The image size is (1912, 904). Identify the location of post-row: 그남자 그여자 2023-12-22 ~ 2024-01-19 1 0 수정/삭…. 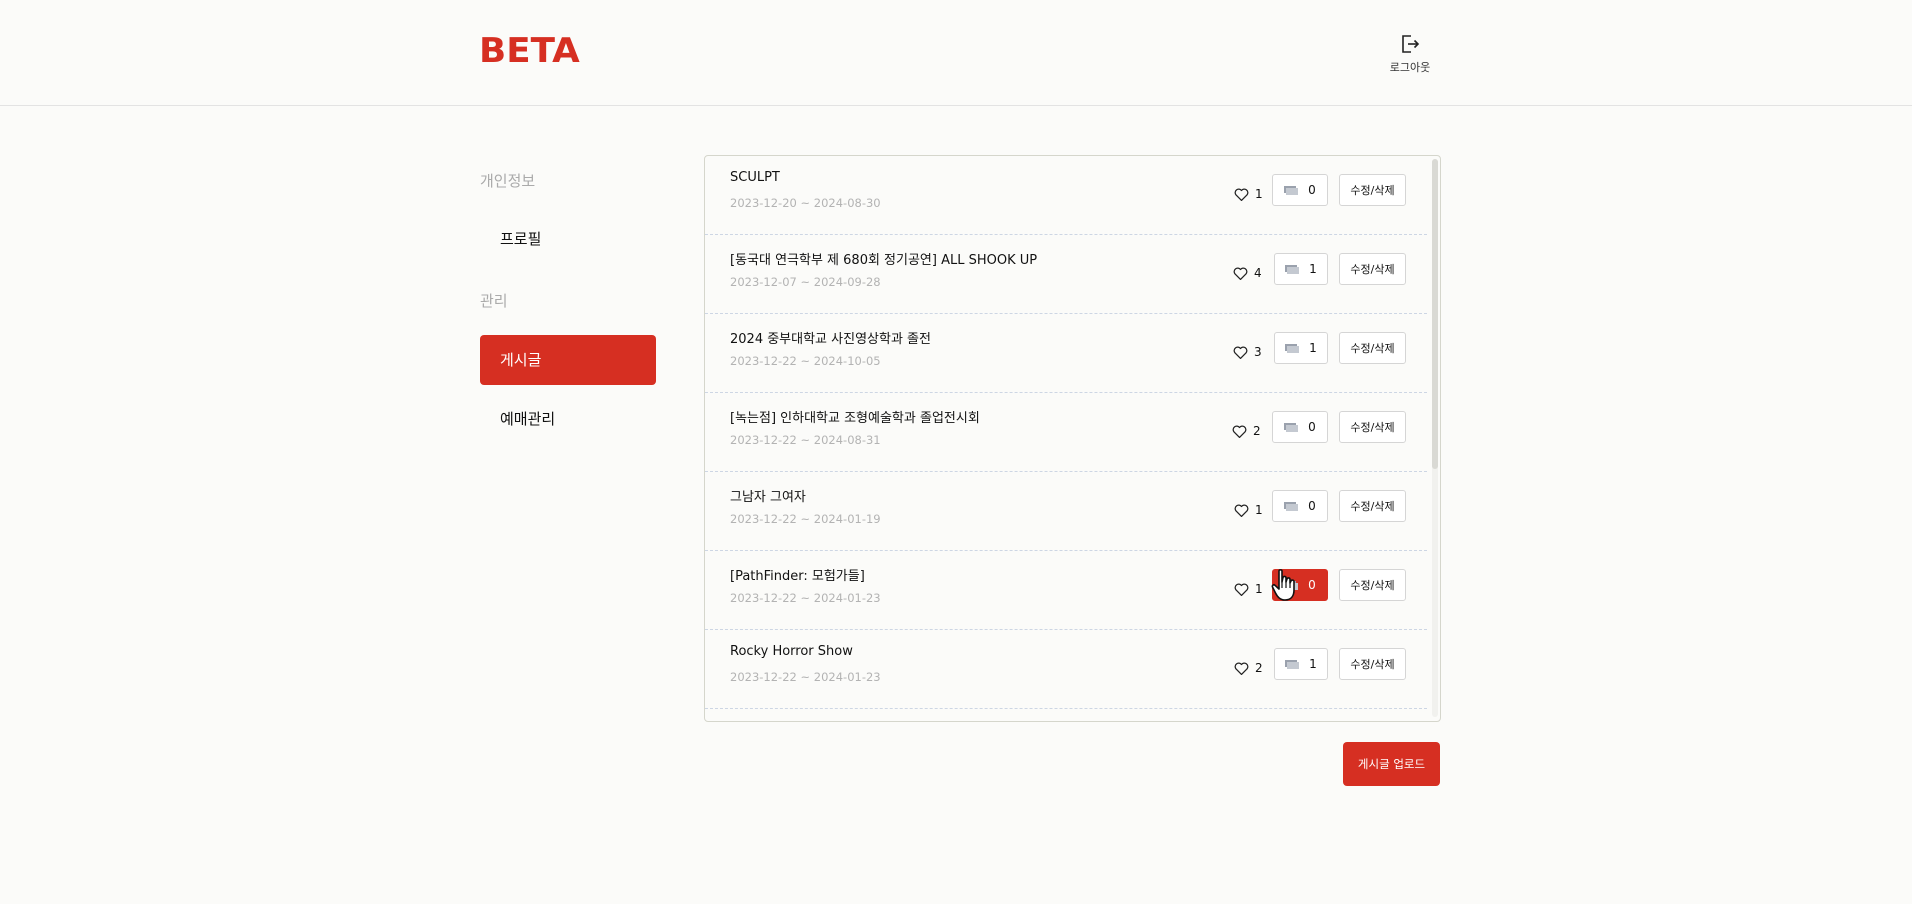
(1066, 511).